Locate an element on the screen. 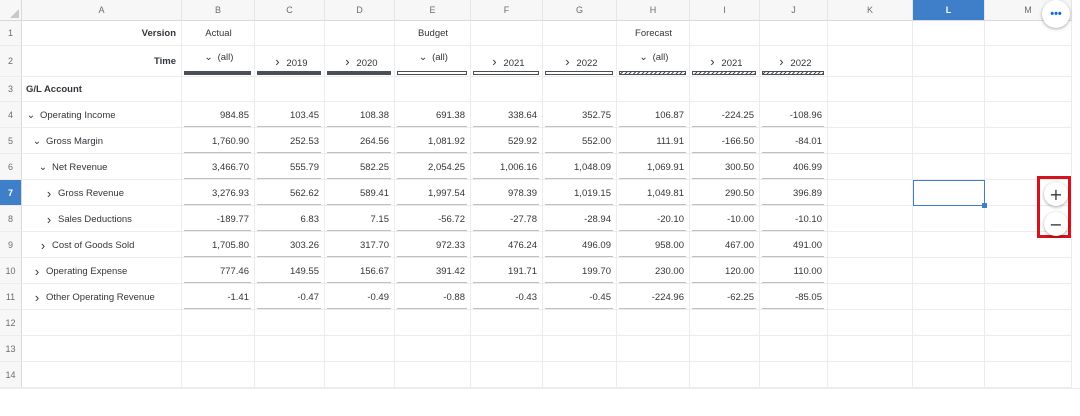 Image resolution: width=1080 pixels, height=416 pixels. value-cell: 1,049.81 is located at coordinates (653, 193).